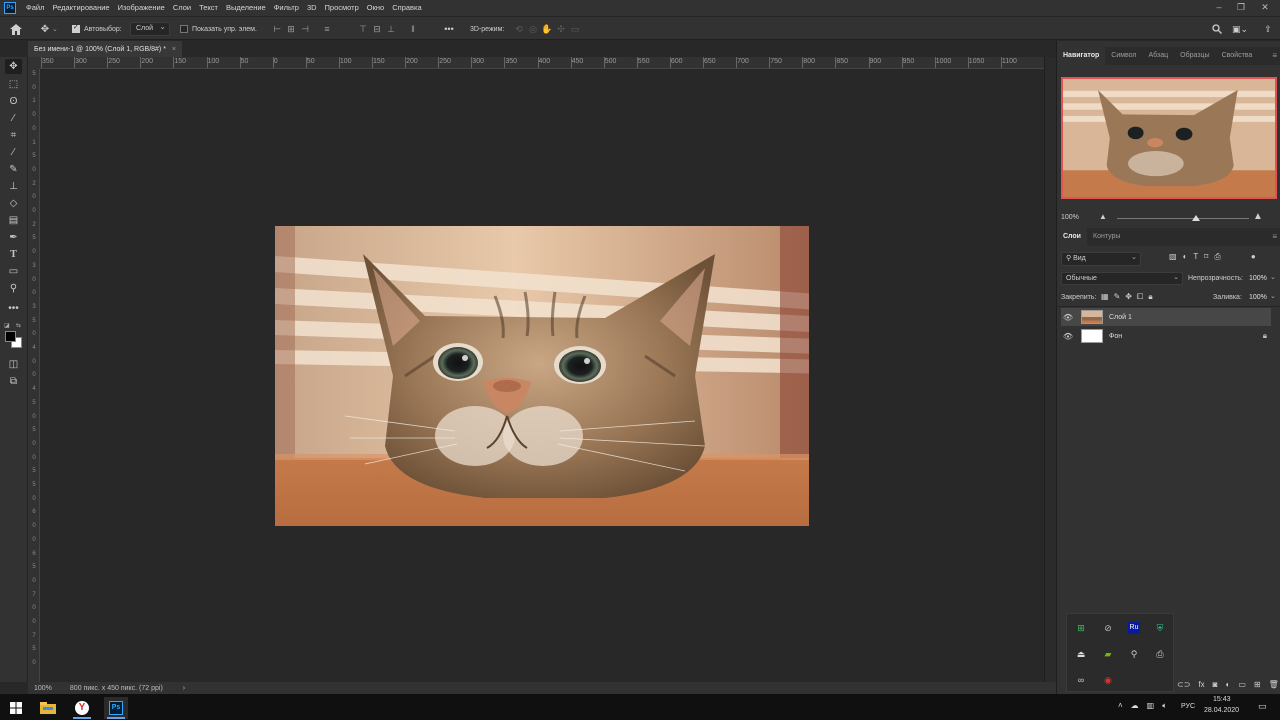  Describe the element at coordinates (82, 708) in the screenshot. I see `yandex-browser-icon: Y` at that location.